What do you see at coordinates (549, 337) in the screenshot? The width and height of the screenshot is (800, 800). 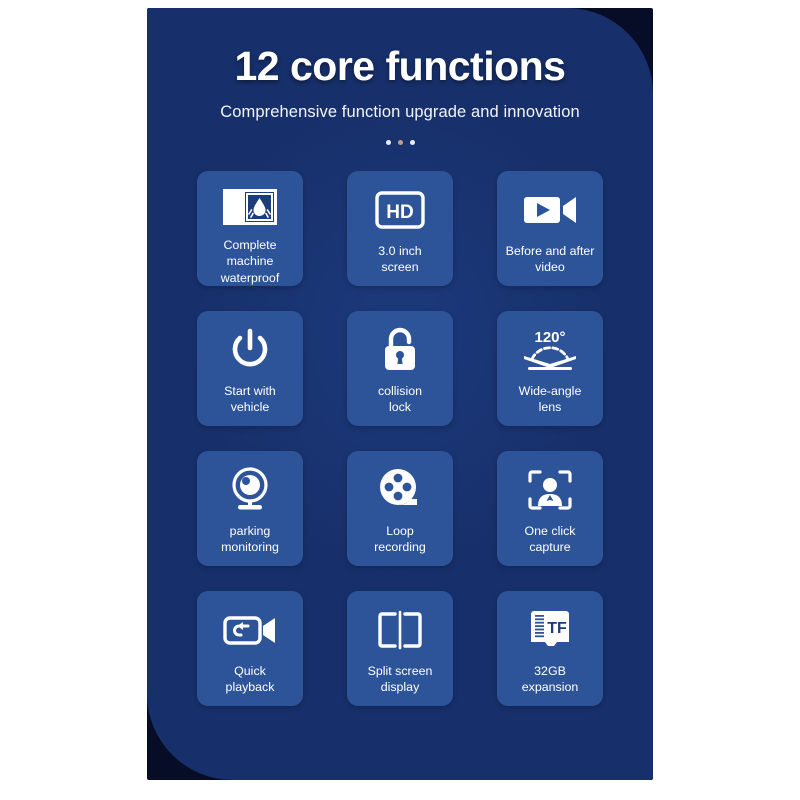 I see `wide-angle-degrees: 120°` at bounding box center [549, 337].